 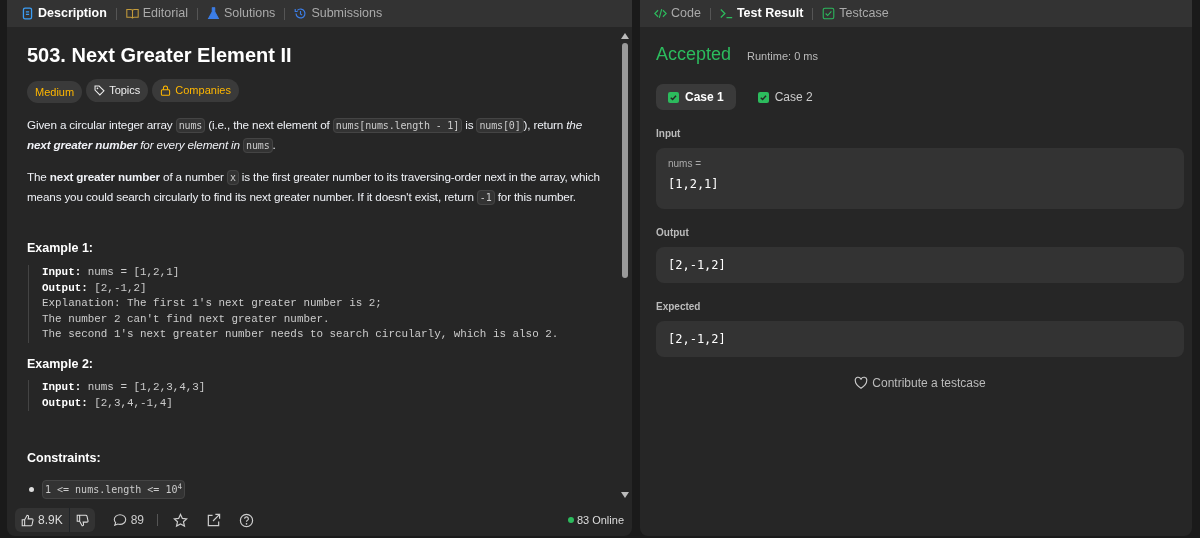 What do you see at coordinates (301, 13) in the screenshot?
I see `history-icon` at bounding box center [301, 13].